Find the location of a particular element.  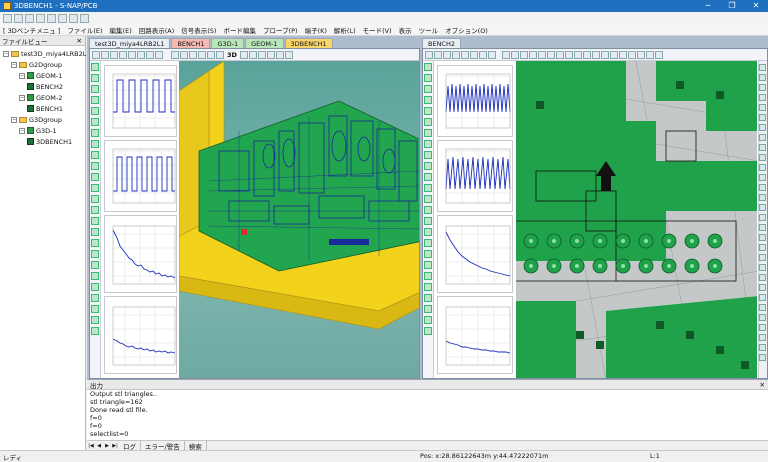

menu-item: プローブ(P) is located at coordinates (280, 30).